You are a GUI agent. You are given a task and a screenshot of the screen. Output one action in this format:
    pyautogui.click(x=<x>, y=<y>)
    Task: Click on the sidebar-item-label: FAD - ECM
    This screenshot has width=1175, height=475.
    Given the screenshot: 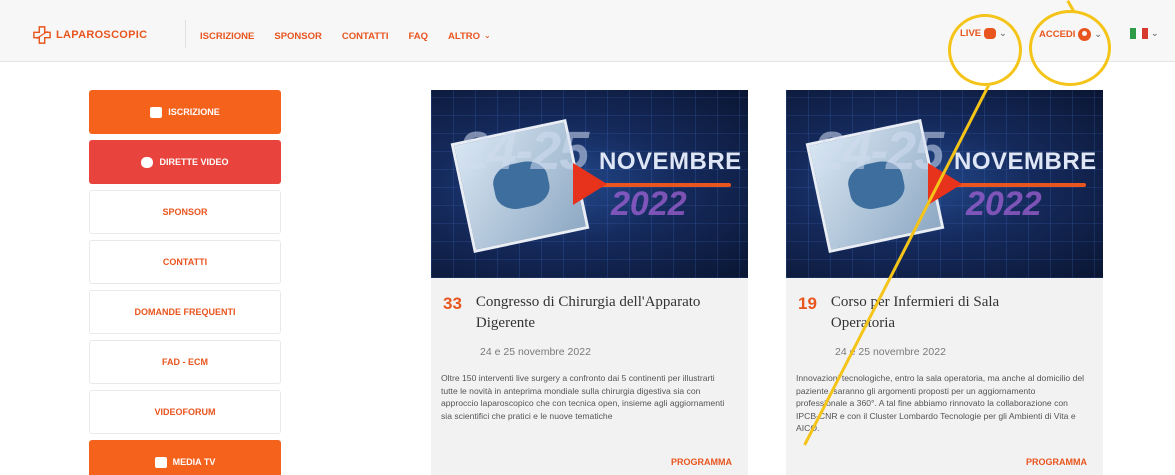 What is the action you would take?
    pyautogui.click(x=185, y=362)
    